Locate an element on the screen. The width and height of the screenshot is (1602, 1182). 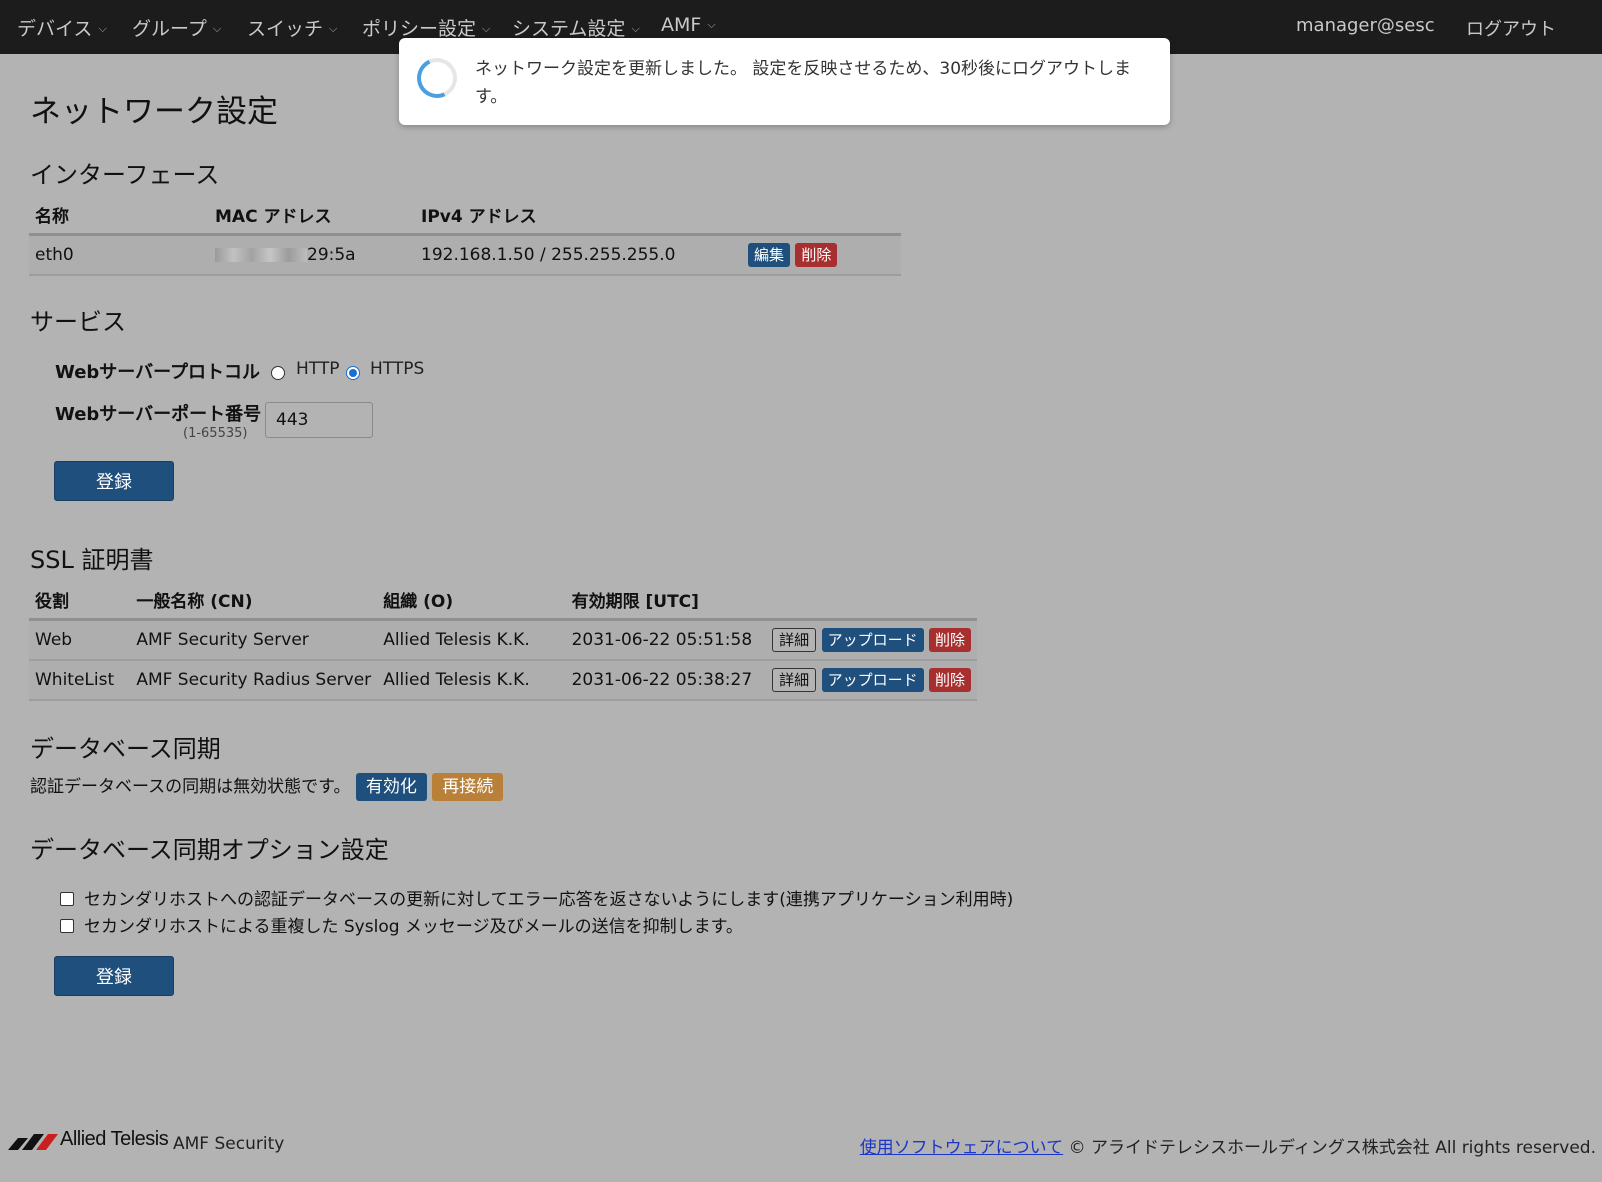
loading-spinner-icon is located at coordinates (437, 78).